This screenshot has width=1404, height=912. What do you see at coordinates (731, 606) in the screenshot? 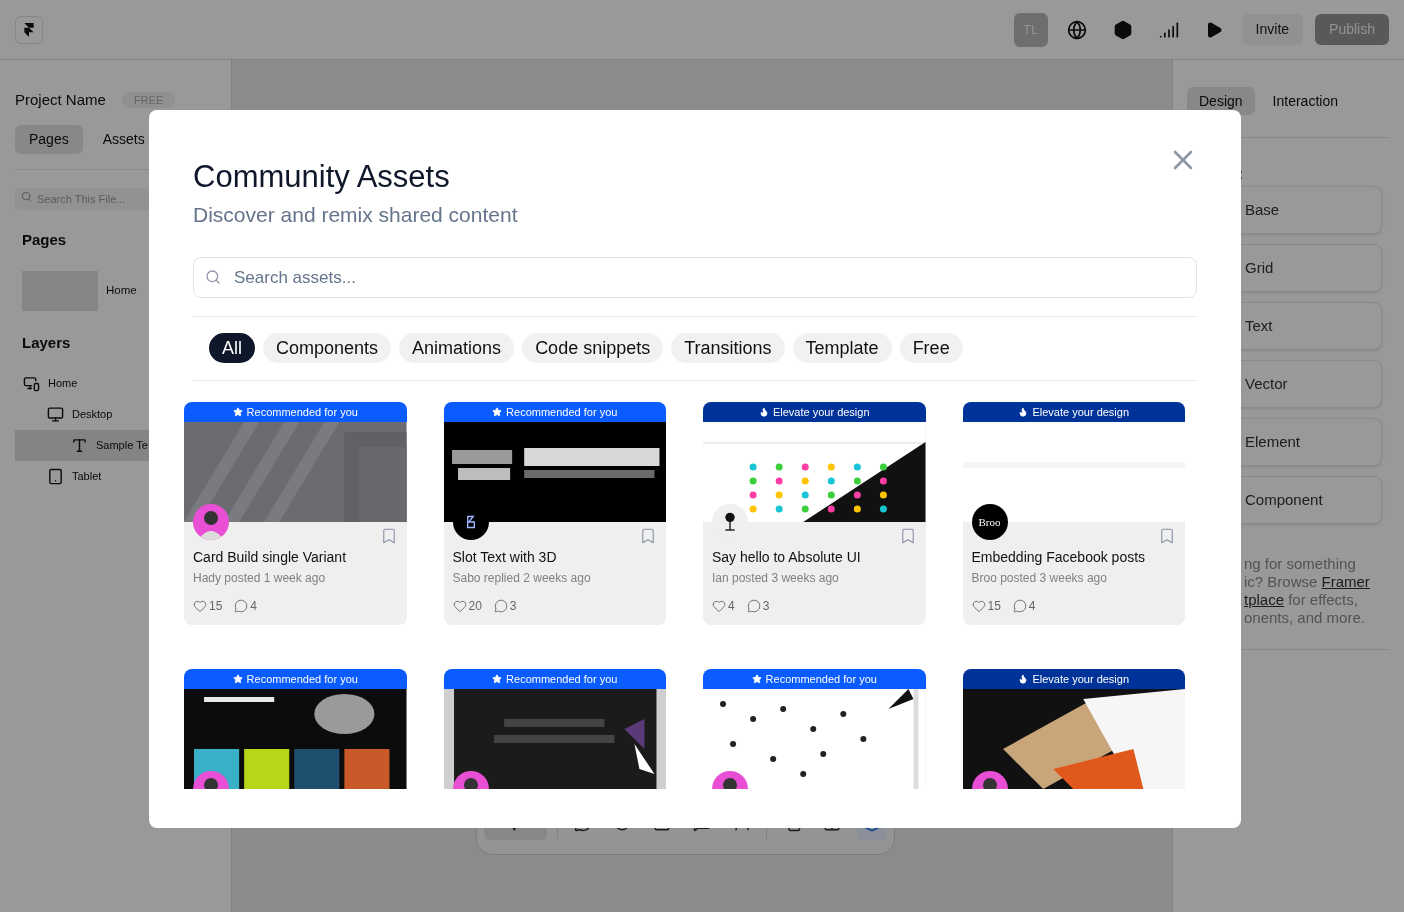
I see `like-count: 4` at bounding box center [731, 606].